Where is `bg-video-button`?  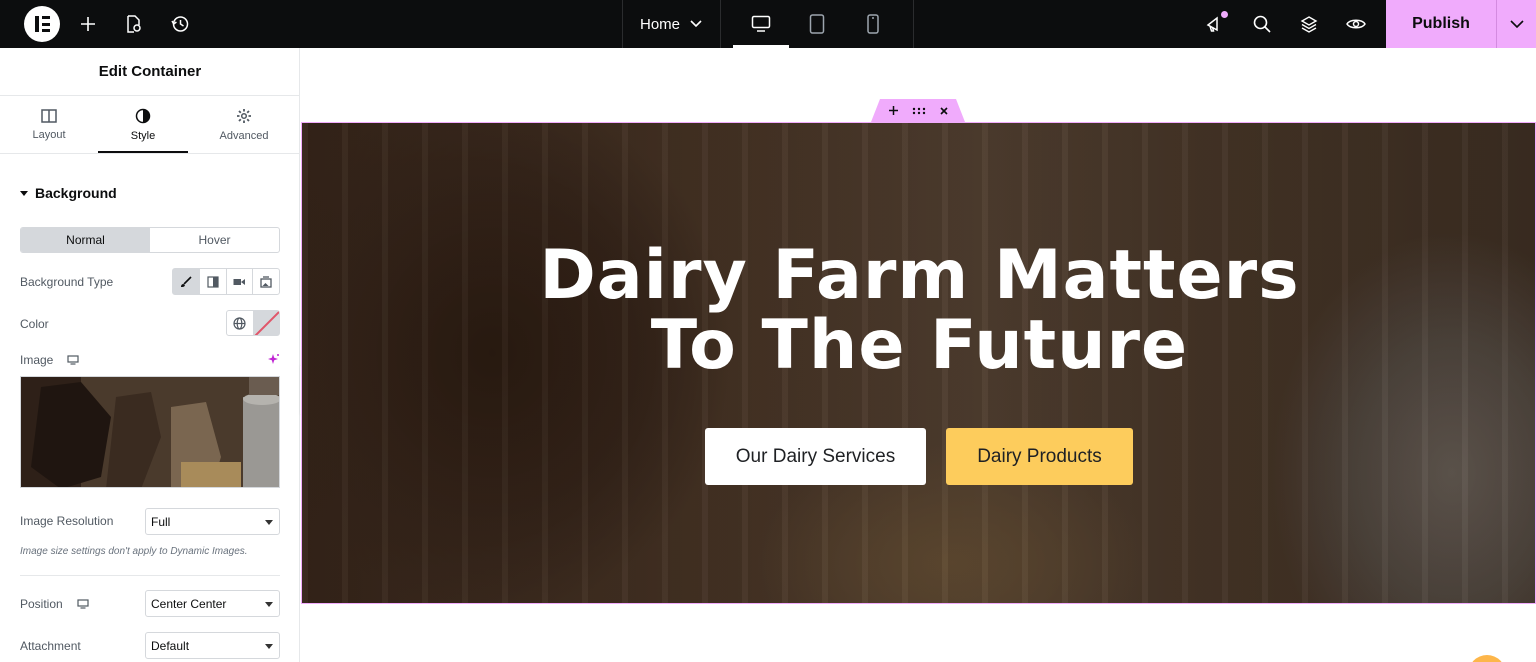 bg-video-button is located at coordinates (240, 281).